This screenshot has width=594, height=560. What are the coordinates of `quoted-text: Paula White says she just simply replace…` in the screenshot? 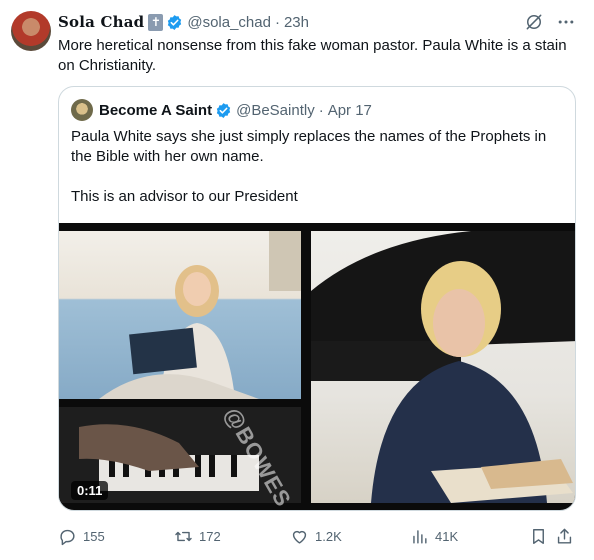 It's located at (318, 167).